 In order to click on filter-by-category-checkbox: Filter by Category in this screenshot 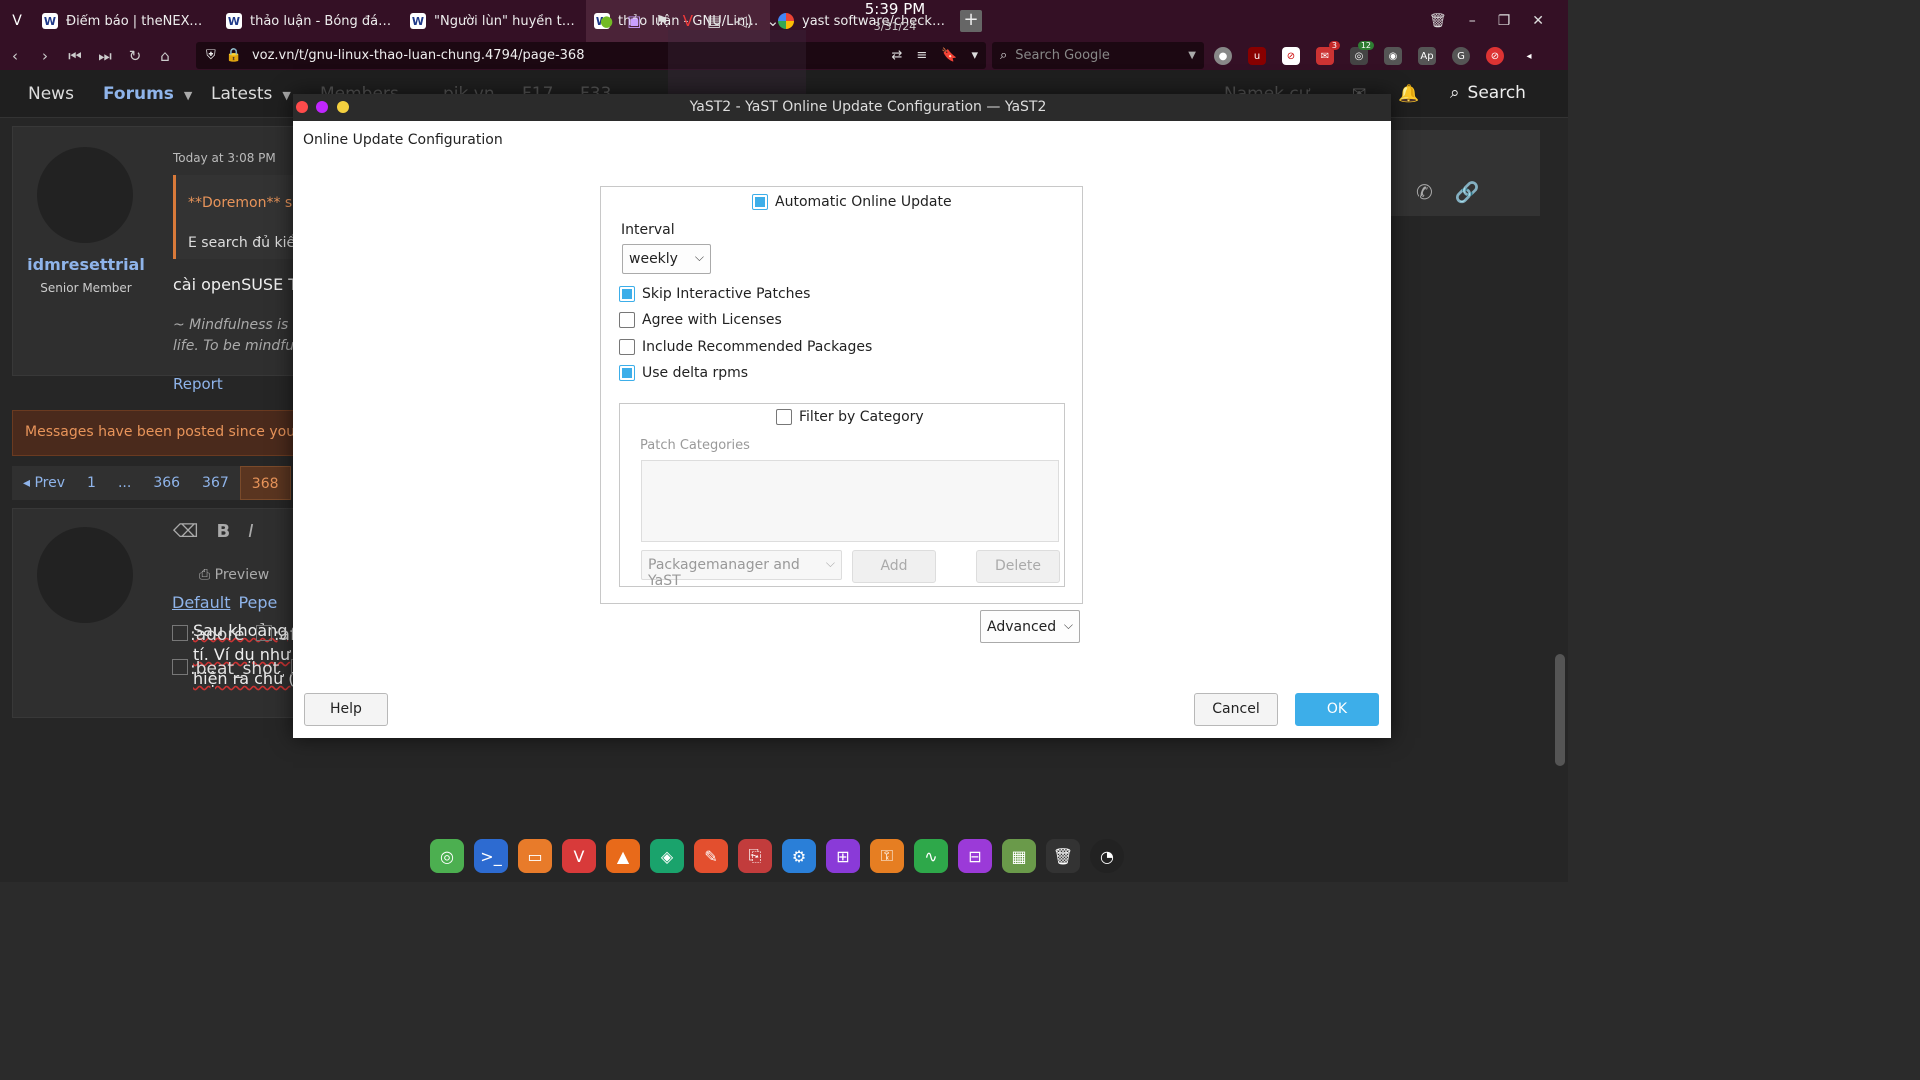, I will do `click(850, 417)`.